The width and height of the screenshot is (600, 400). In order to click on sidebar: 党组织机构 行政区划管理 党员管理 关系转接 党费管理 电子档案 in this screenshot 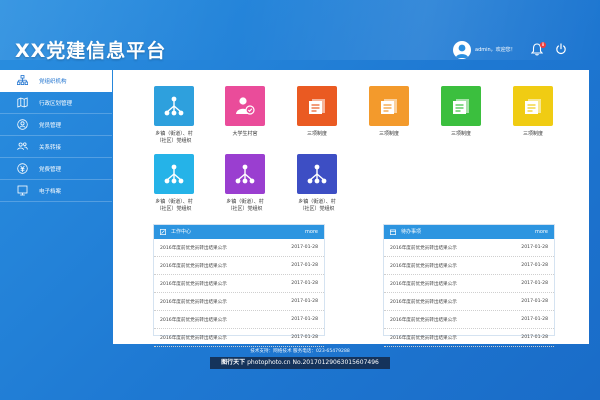, I will do `click(56, 136)`.